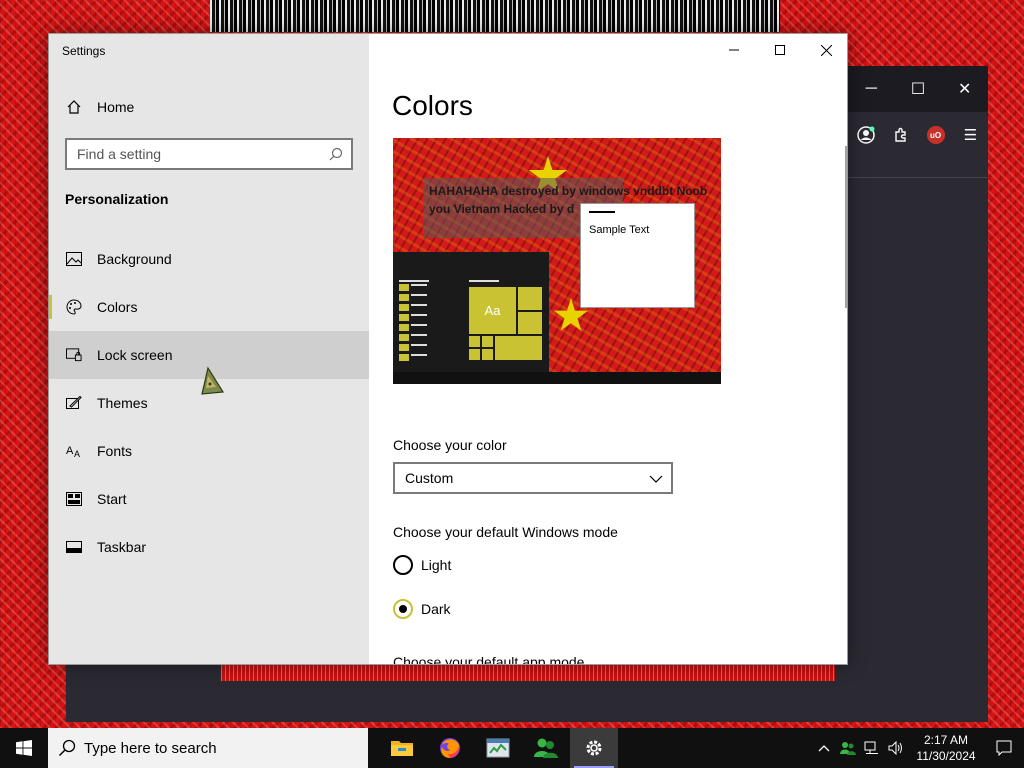  Describe the element at coordinates (450, 445) in the screenshot. I see `choose-color-label: Choose your color` at that location.